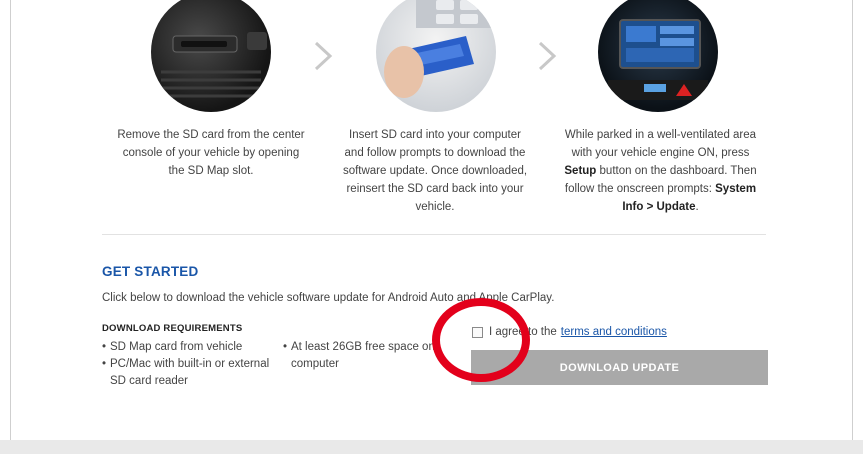 This screenshot has height=454, width=863. I want to click on requirement-item: SD Map card from vehicle, so click(187, 347).